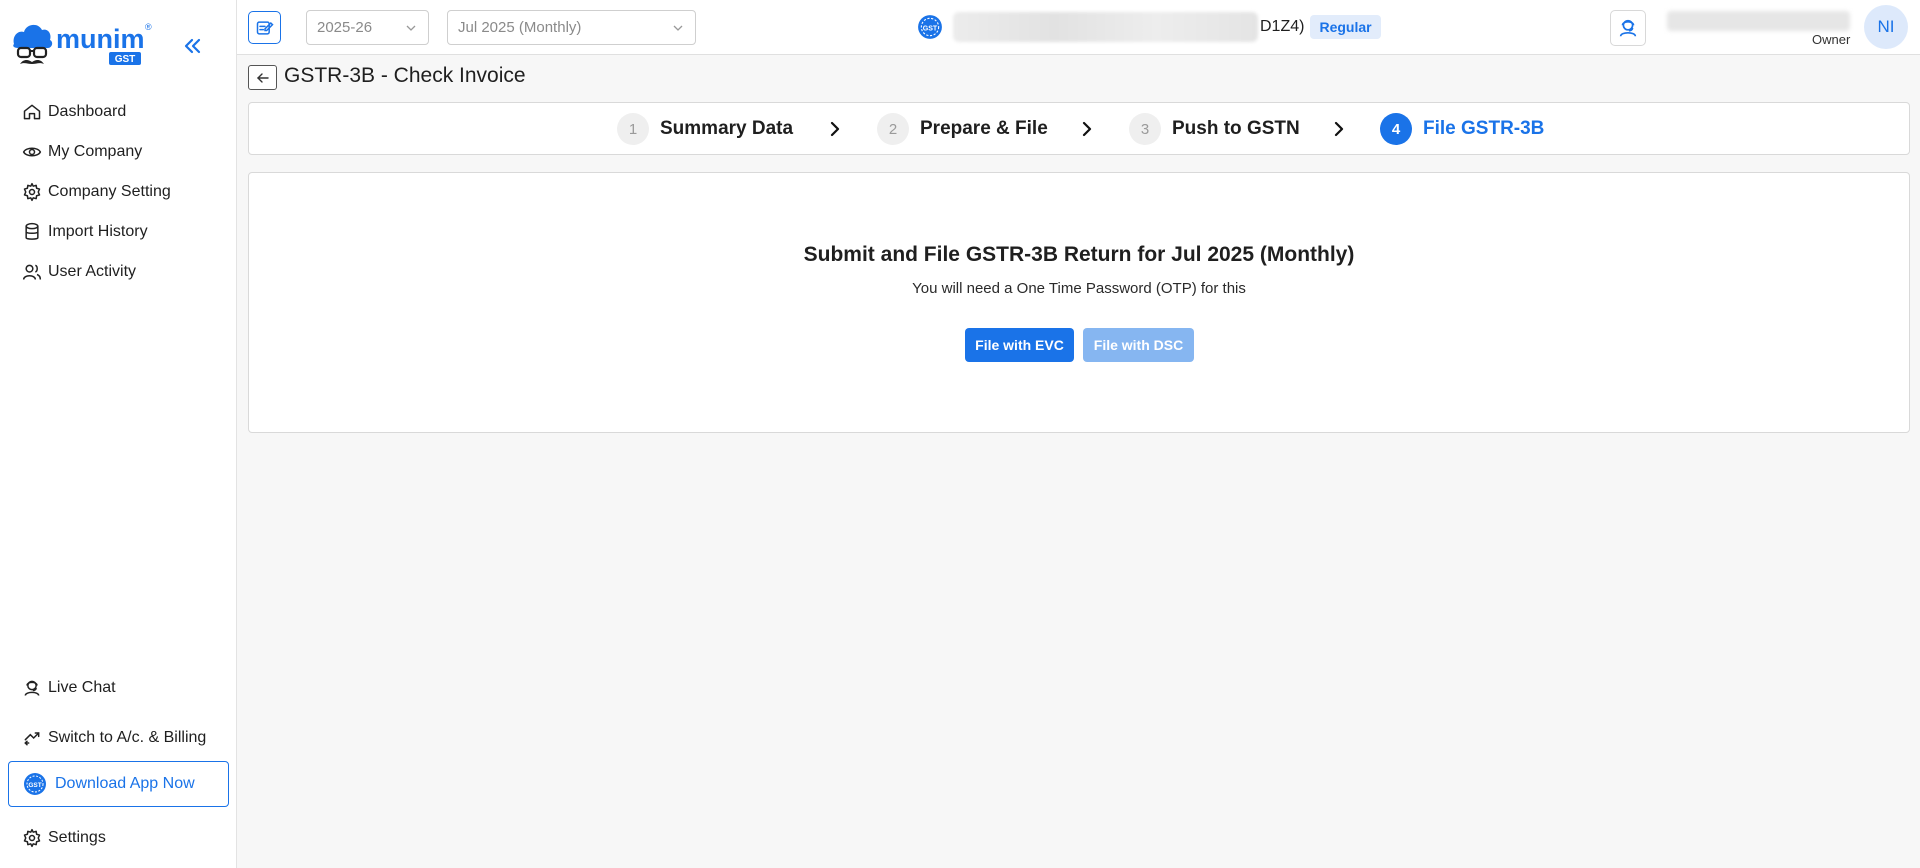  I want to click on gstin-tail: D1Z4), so click(1282, 26).